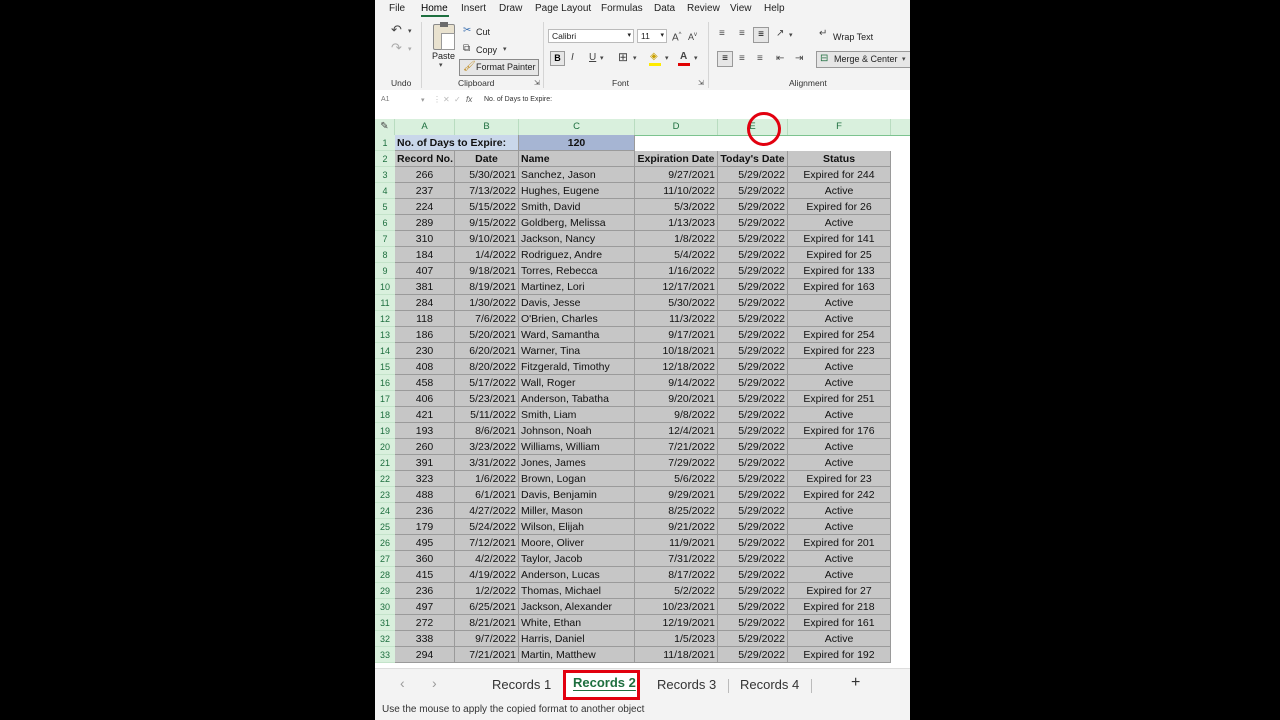  I want to click on cell-name: Taylor, Jacob, so click(577, 559).